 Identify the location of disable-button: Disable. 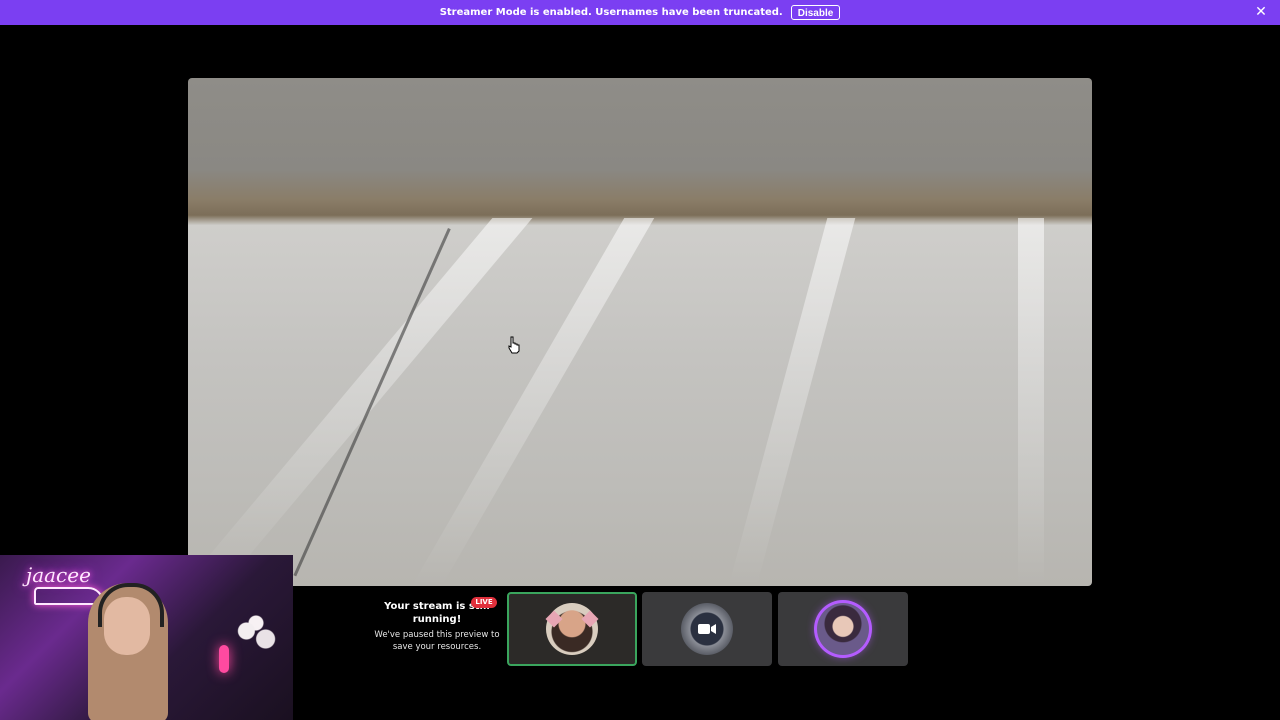
(815, 12).